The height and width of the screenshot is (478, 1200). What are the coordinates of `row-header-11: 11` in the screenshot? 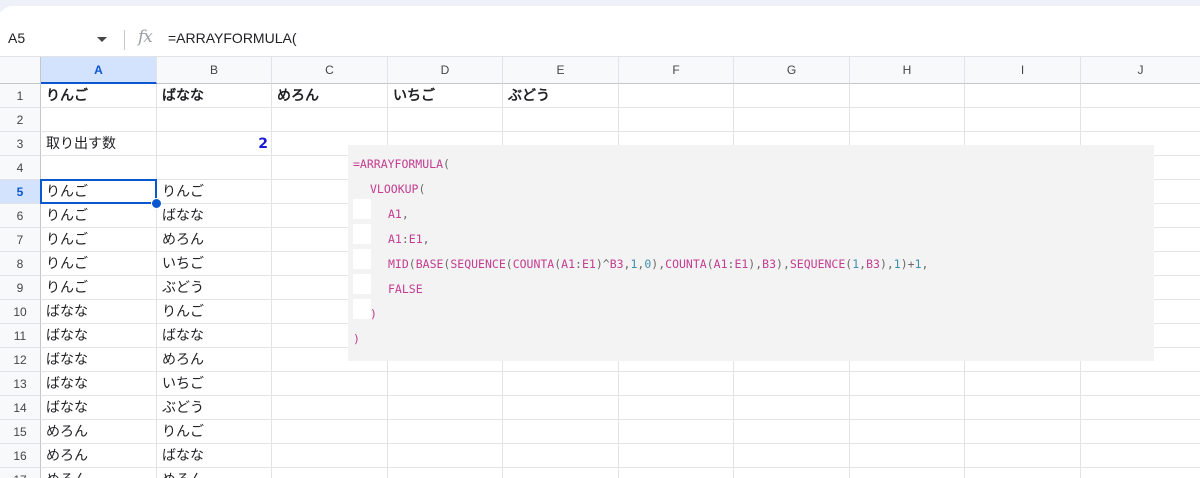 It's located at (20, 336).